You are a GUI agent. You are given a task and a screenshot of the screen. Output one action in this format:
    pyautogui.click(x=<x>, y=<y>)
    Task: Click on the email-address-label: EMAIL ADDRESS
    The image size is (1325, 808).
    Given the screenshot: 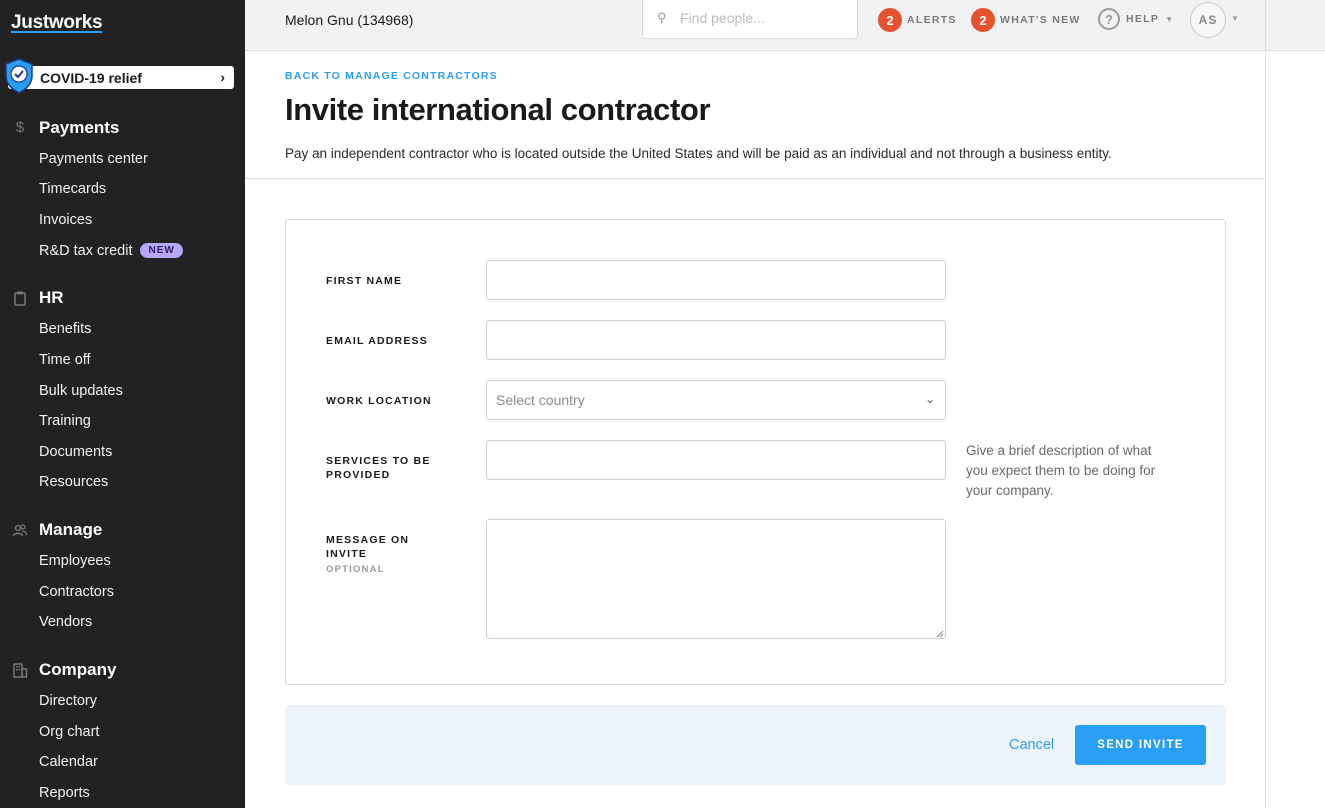 What is the action you would take?
    pyautogui.click(x=377, y=341)
    